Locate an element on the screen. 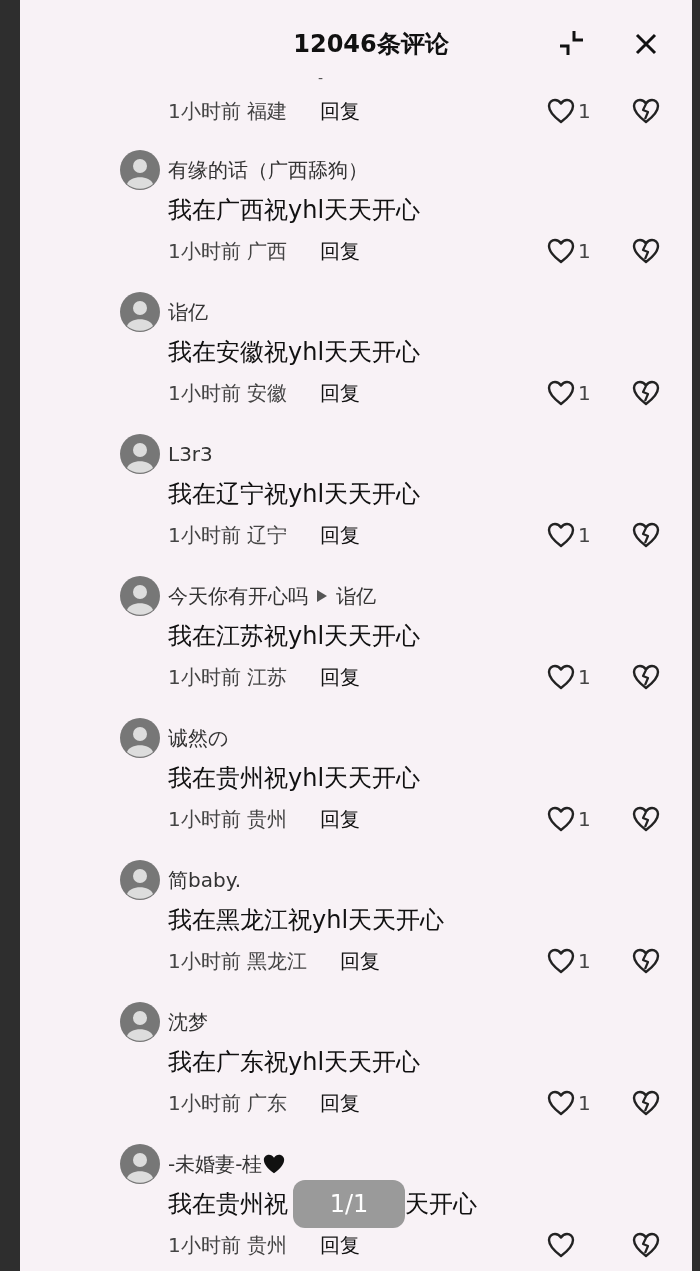 This screenshot has height=1271, width=700. comment-text: - is located at coordinates (321, 78).